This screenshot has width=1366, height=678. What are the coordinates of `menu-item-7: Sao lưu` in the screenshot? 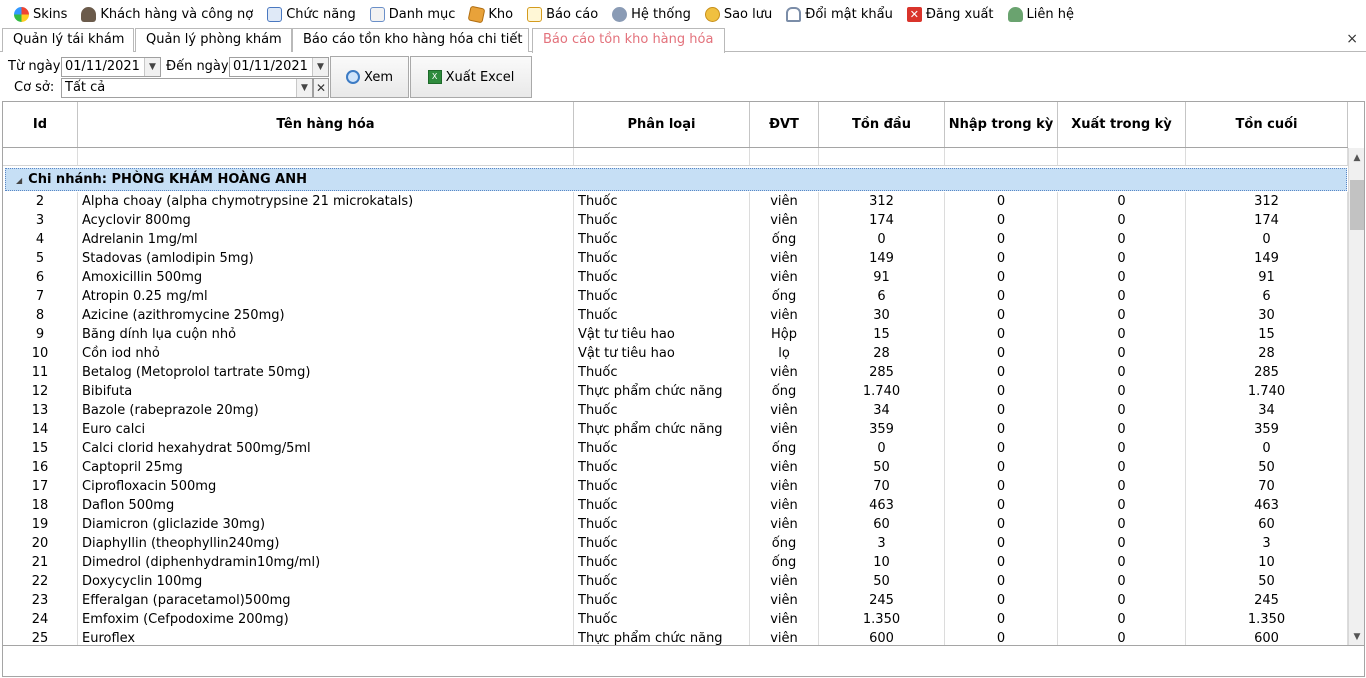 It's located at (738, 14).